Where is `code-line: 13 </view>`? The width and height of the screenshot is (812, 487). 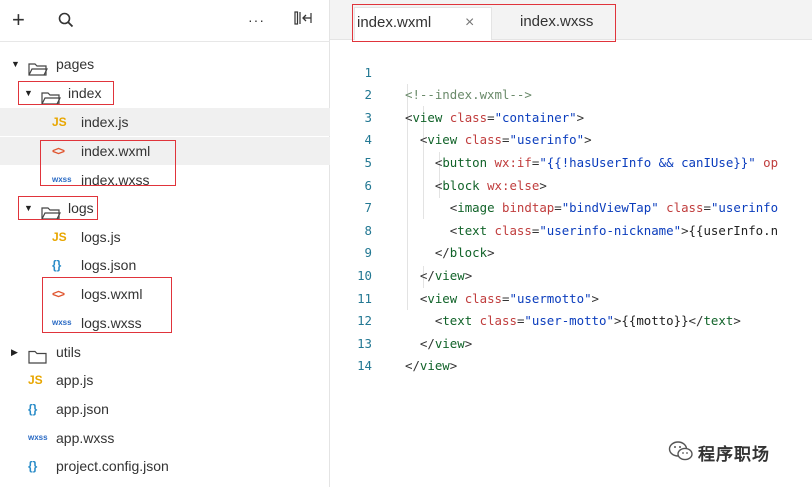
code-line: 13 </view> is located at coordinates (571, 342).